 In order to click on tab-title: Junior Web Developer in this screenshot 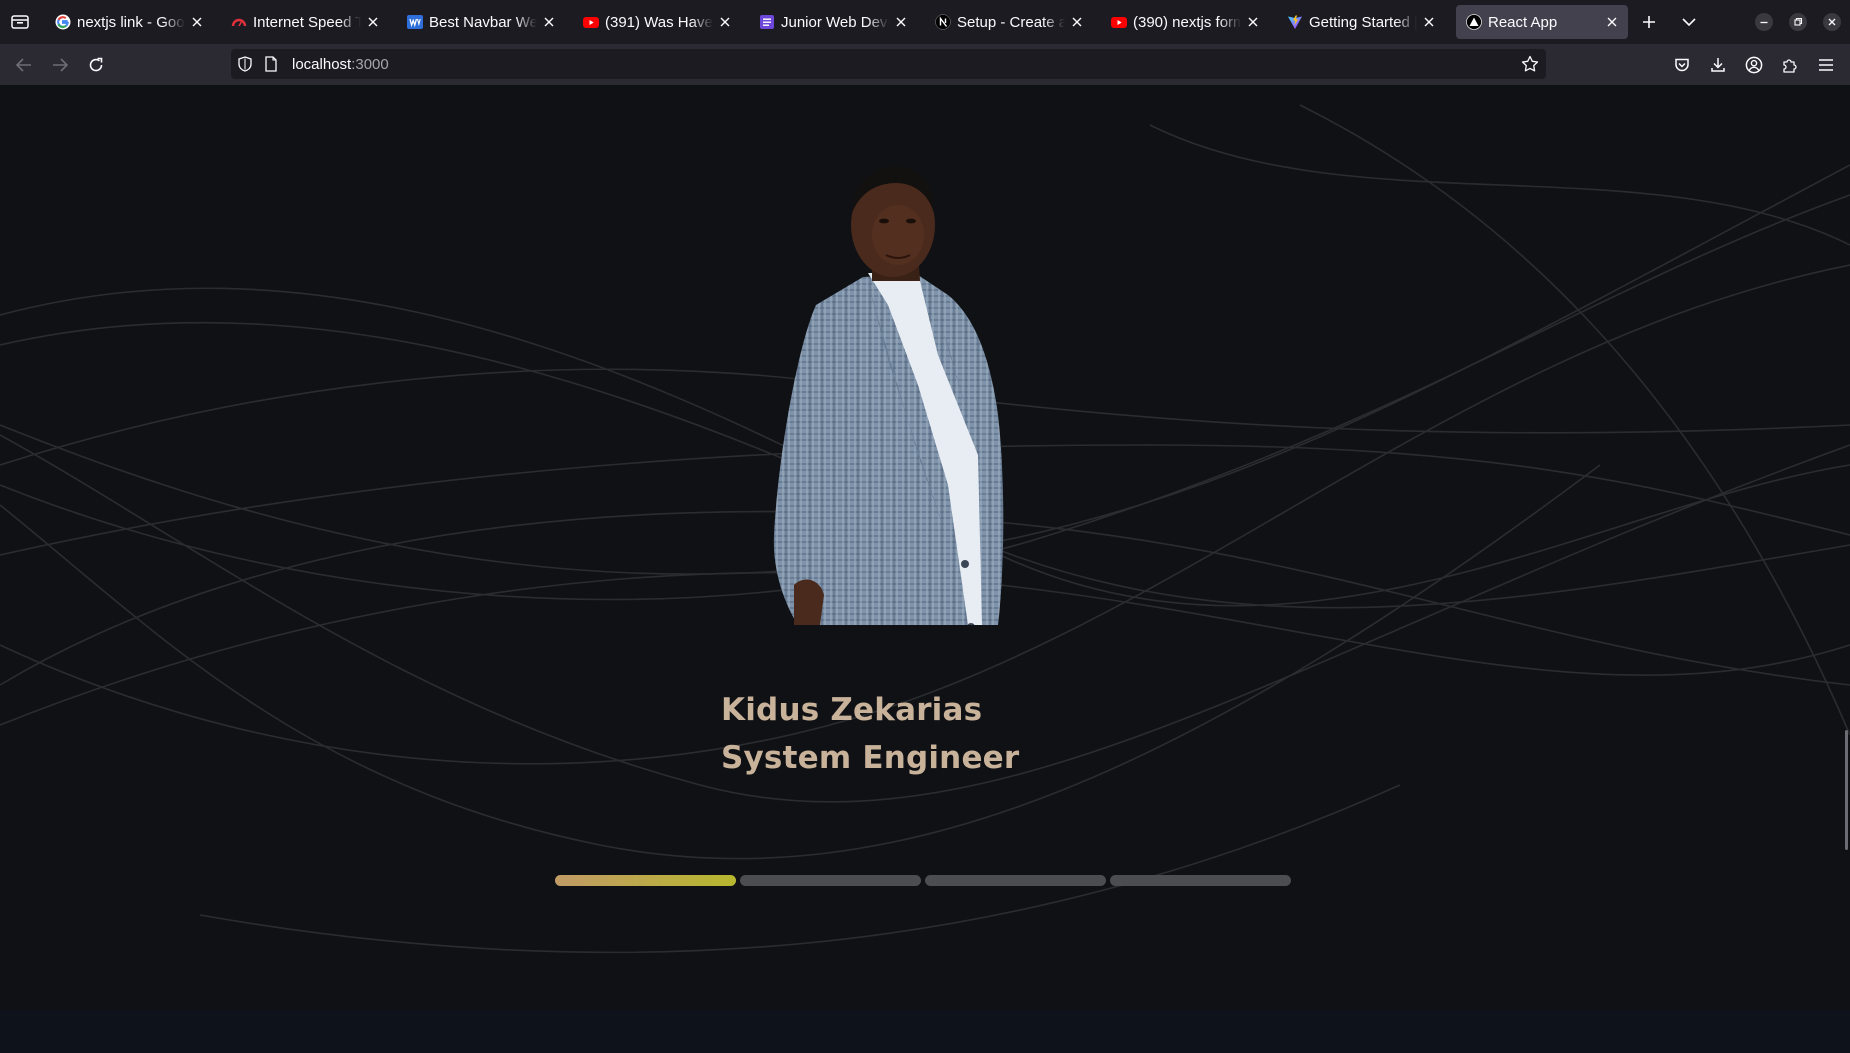, I will do `click(835, 22)`.